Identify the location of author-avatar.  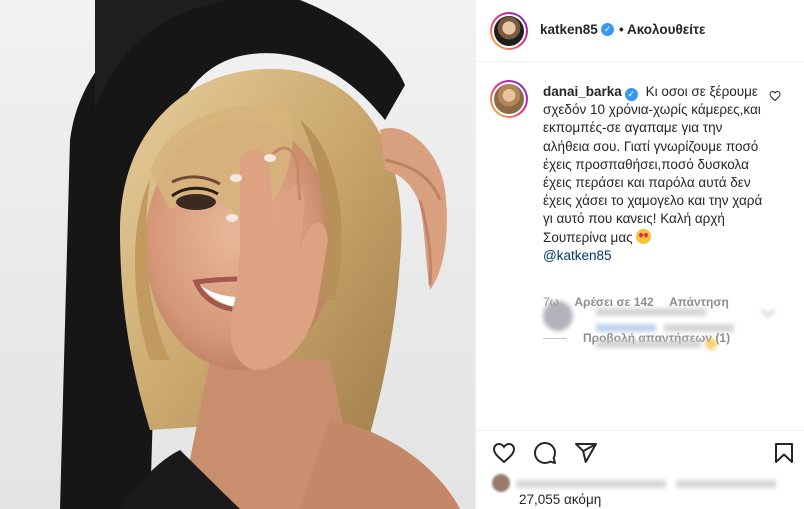
(509, 31).